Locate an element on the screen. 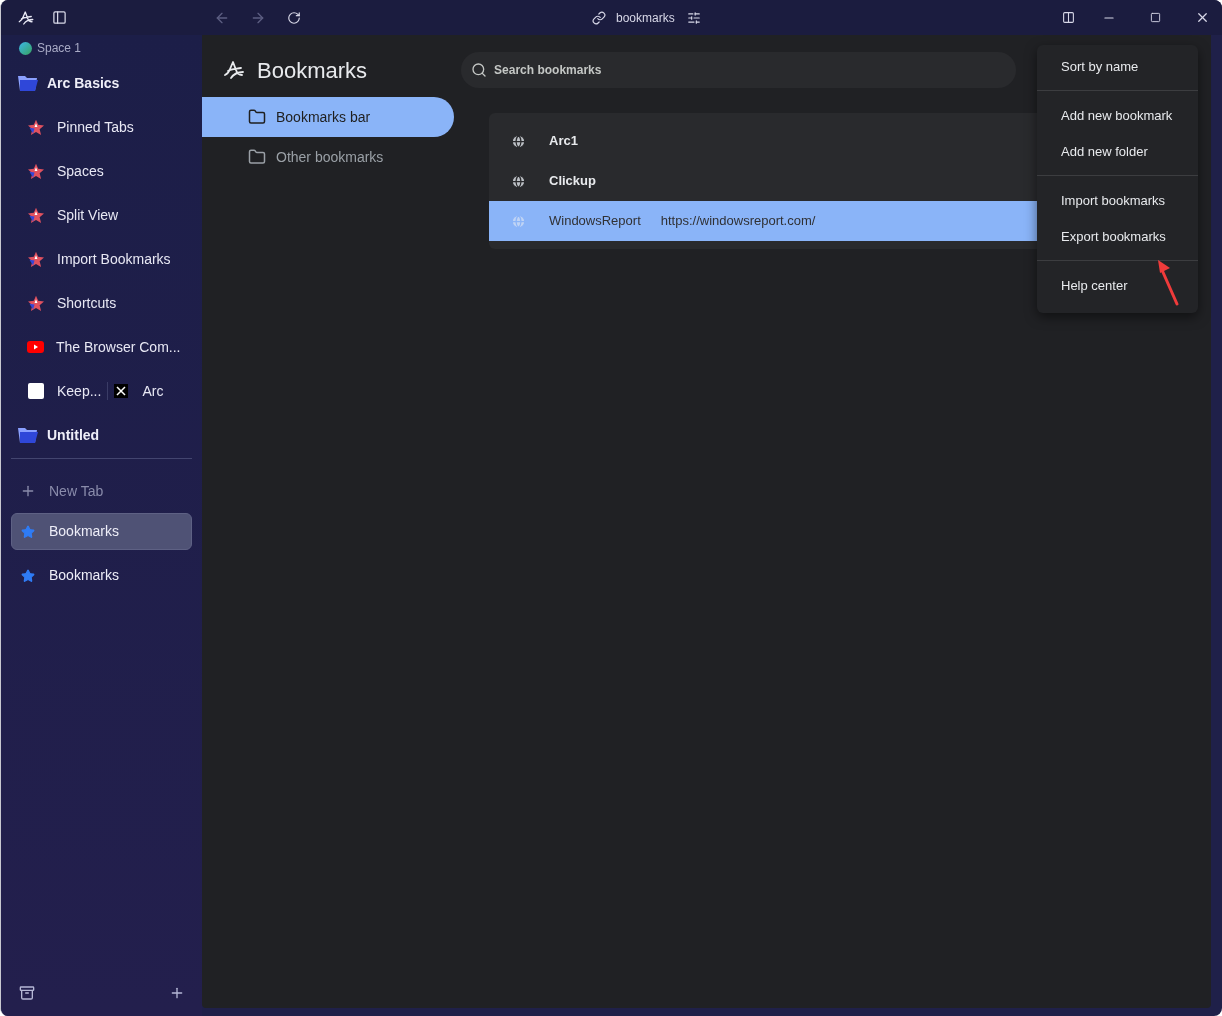  maximize-icon is located at coordinates (1155, 17).